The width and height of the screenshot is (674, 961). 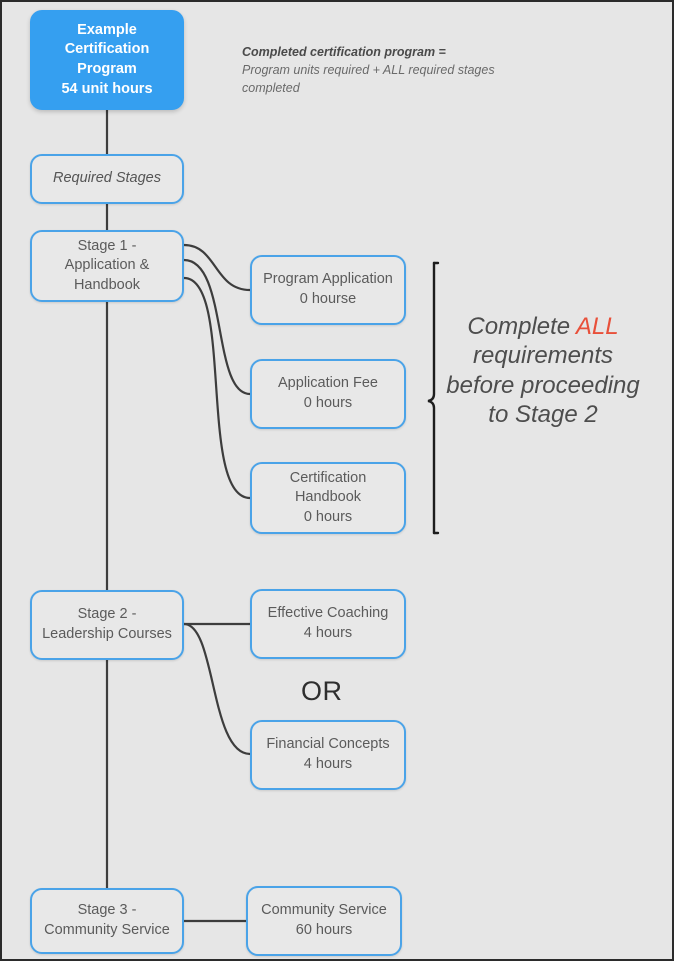 I want to click on node-req-application-fee: Application Fee 0 hours, so click(x=328, y=394).